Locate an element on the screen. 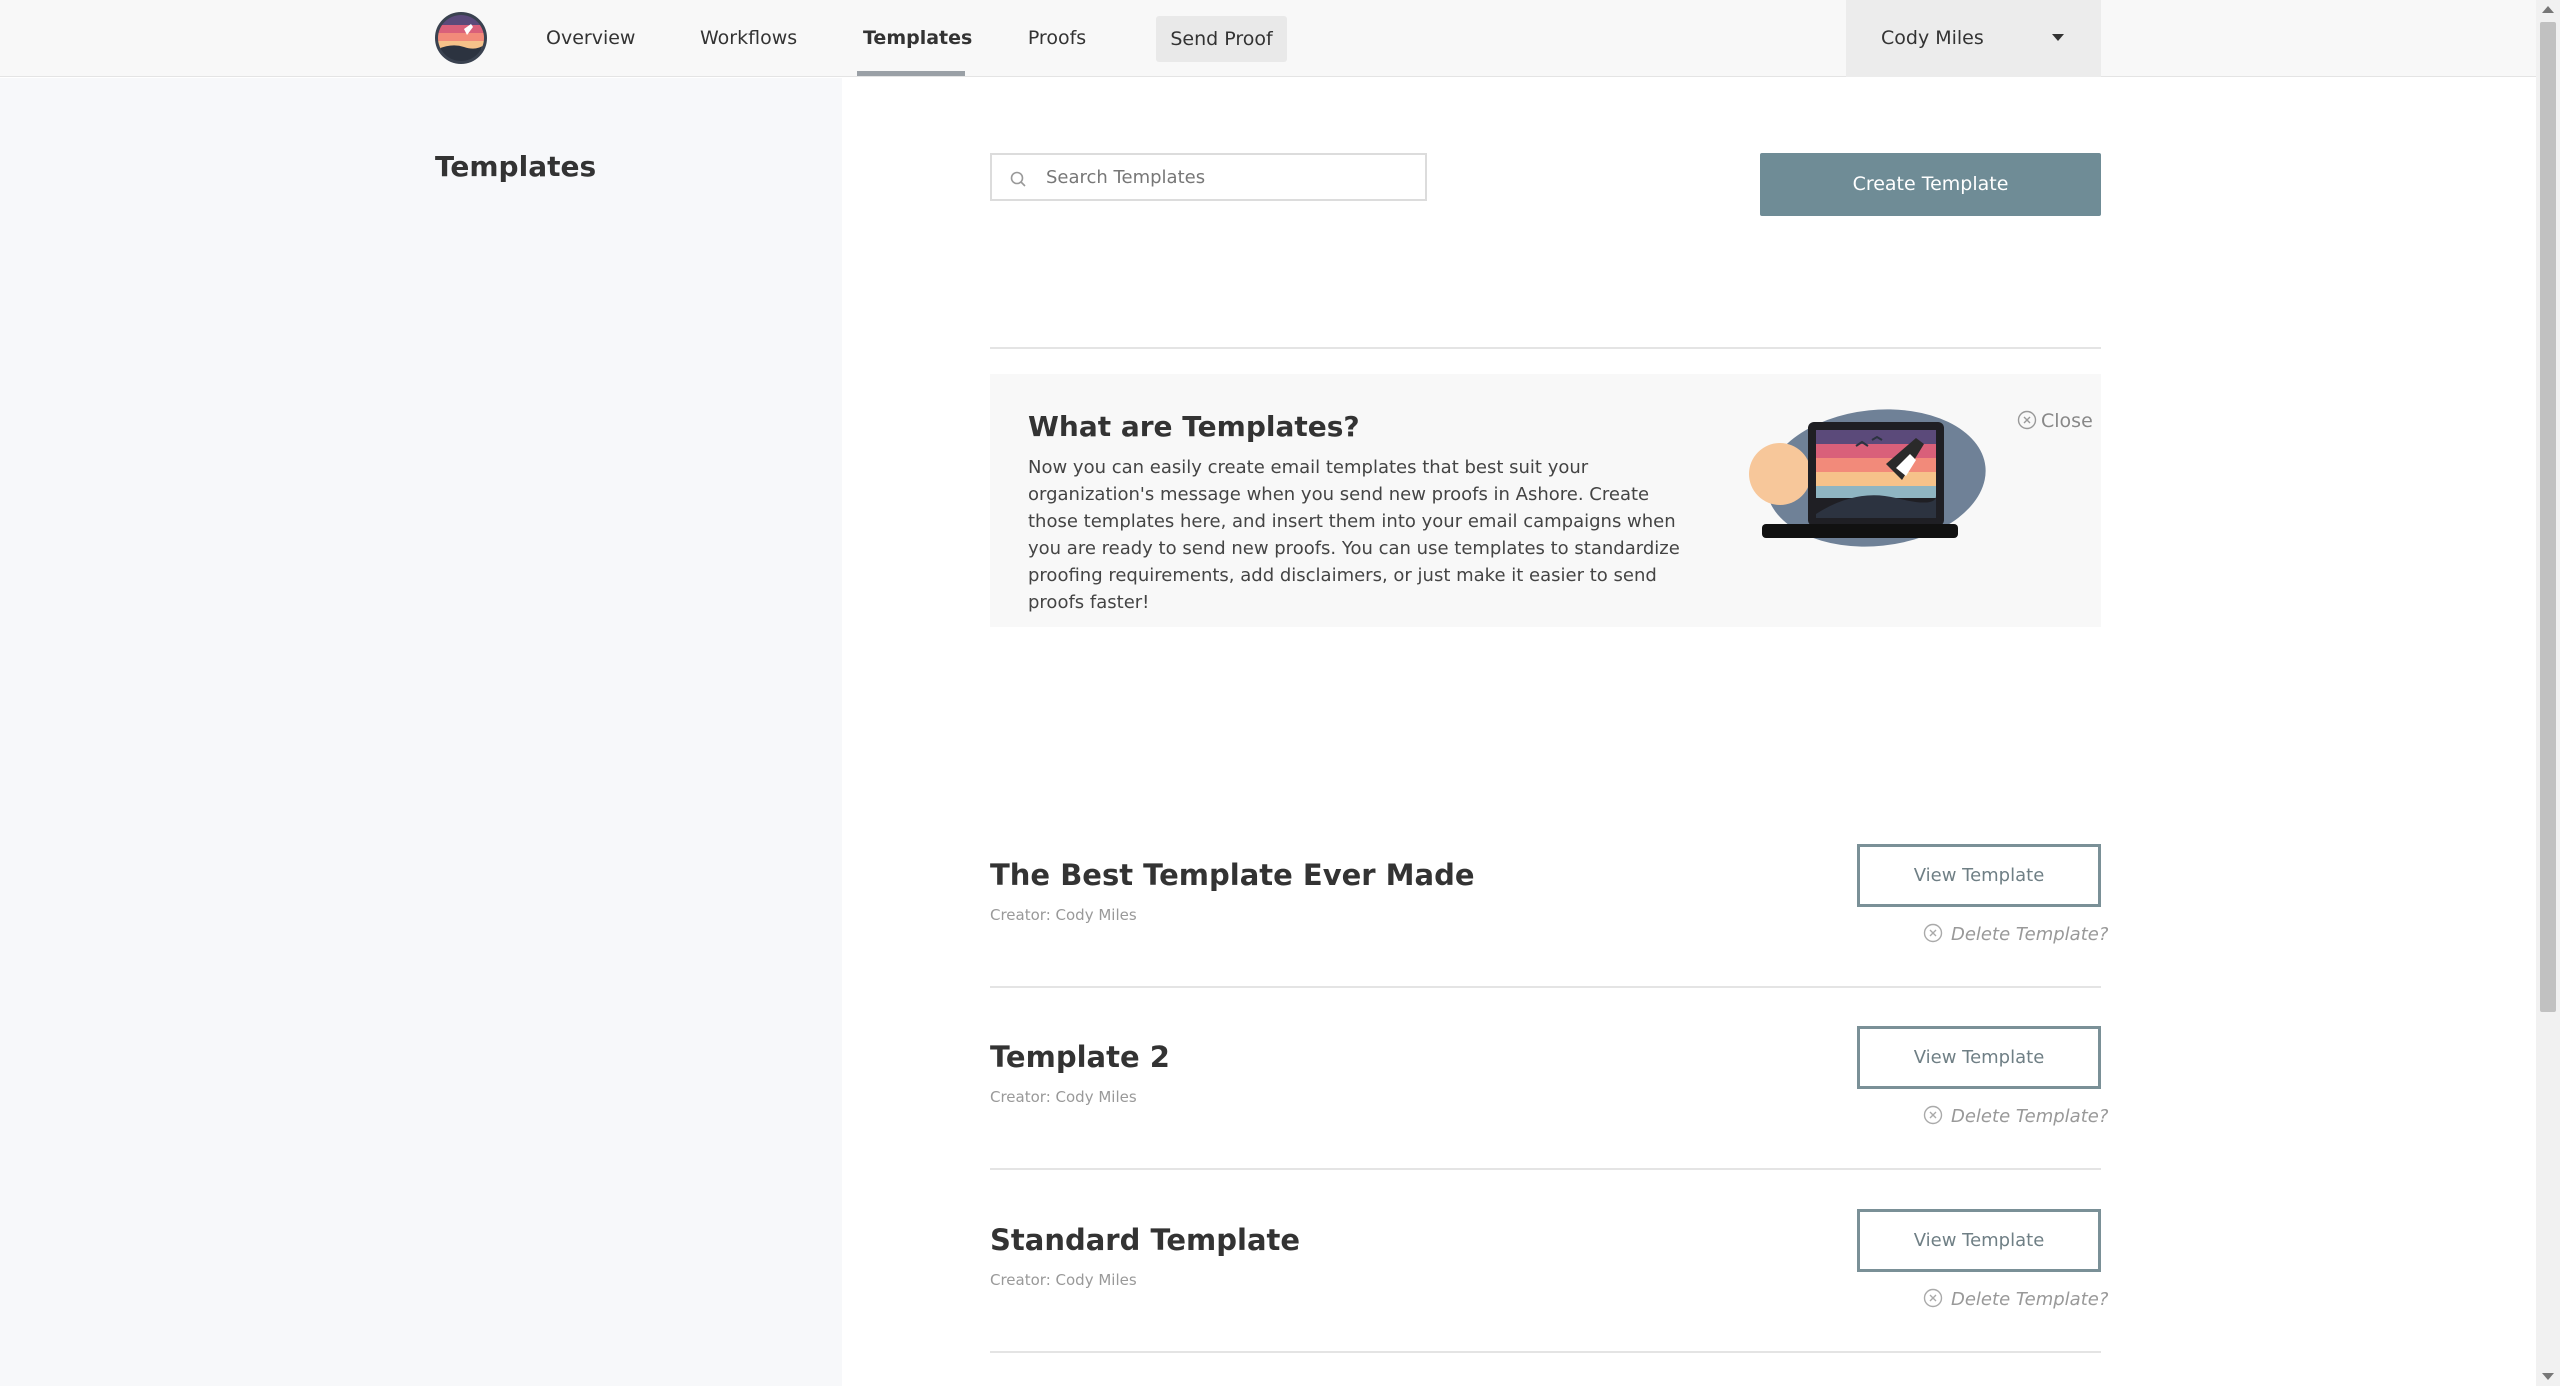 This screenshot has width=2560, height=1386. template-name: The Best Template Ever Made is located at coordinates (1232, 875).